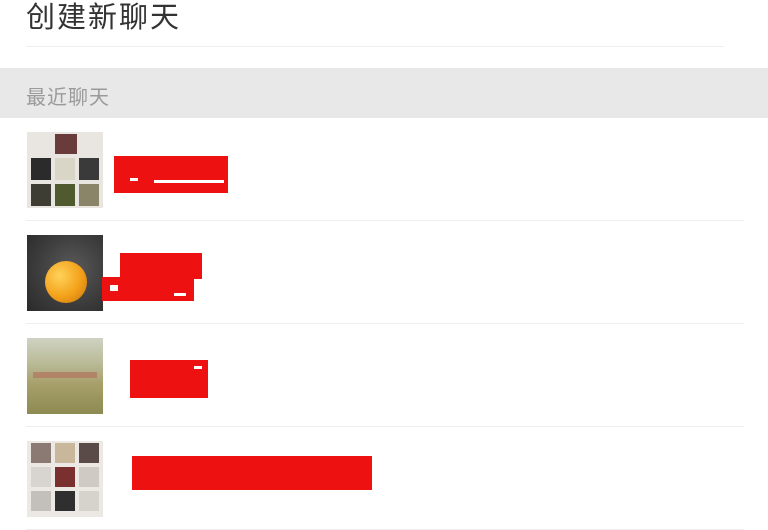 The image size is (768, 530). What do you see at coordinates (65, 376) in the screenshot?
I see `landscape-photo-avatar` at bounding box center [65, 376].